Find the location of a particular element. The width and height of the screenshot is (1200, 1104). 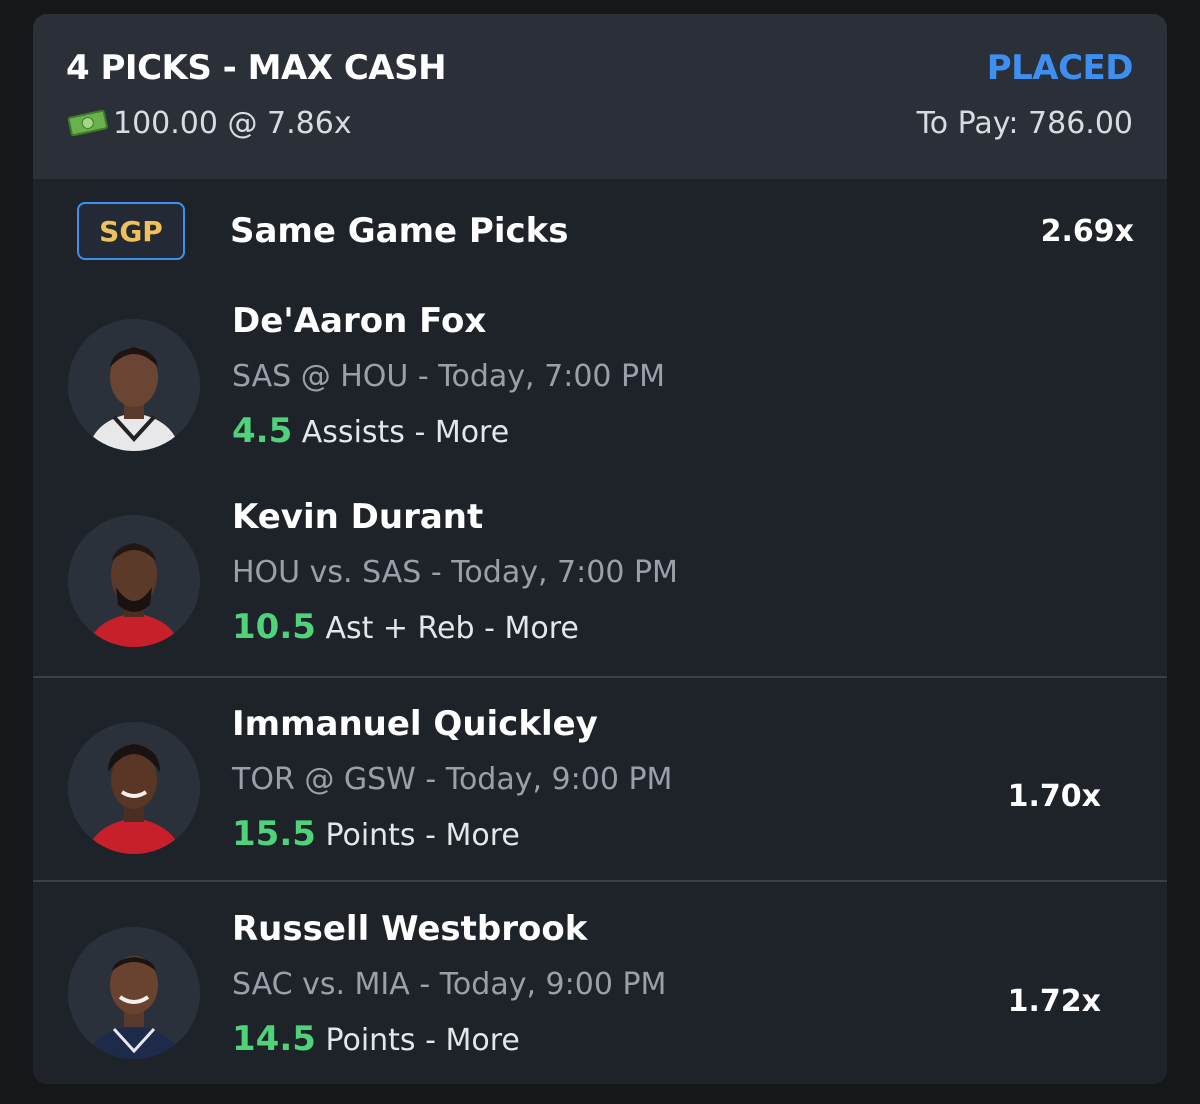

stat-direction: Ast + Reb - More is located at coordinates (452, 628).